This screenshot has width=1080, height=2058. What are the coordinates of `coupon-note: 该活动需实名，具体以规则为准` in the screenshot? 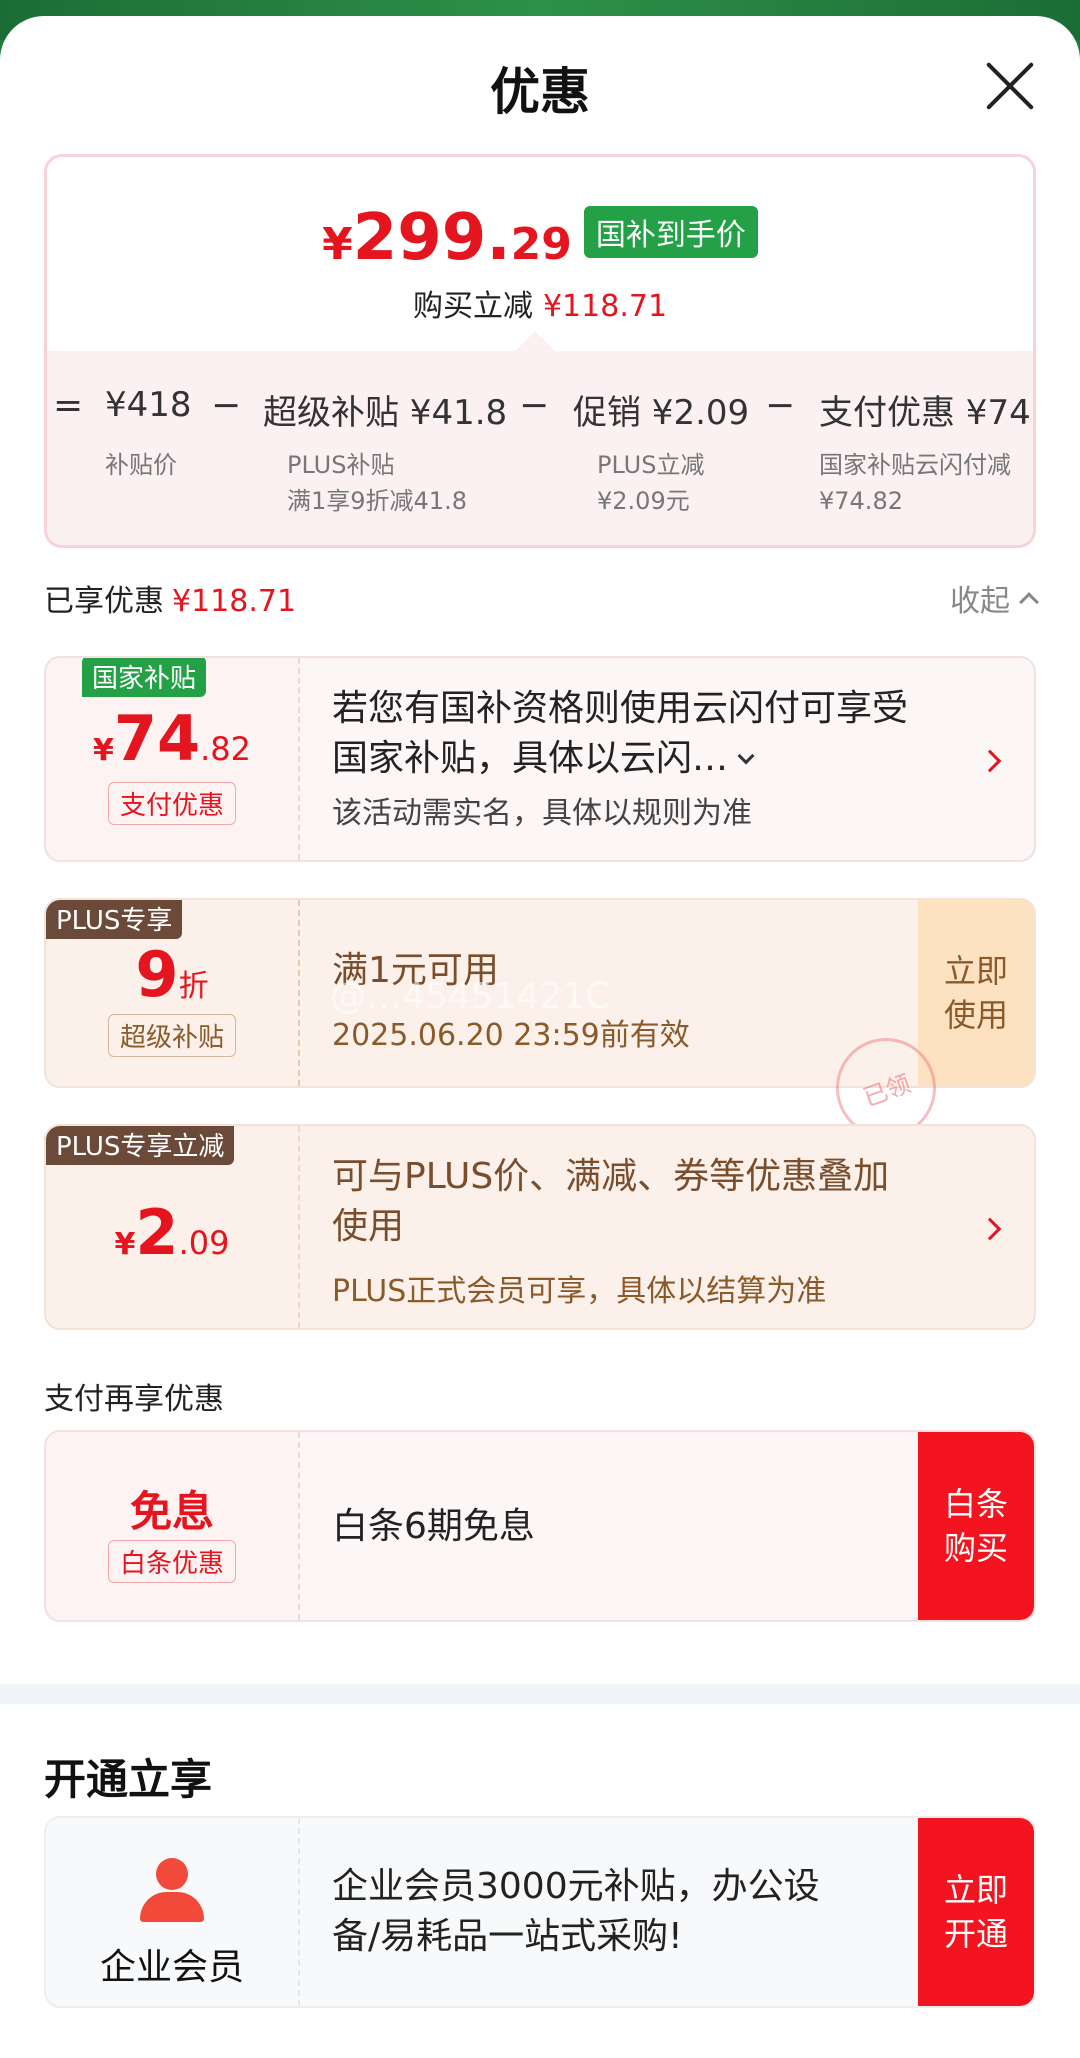 It's located at (542, 813).